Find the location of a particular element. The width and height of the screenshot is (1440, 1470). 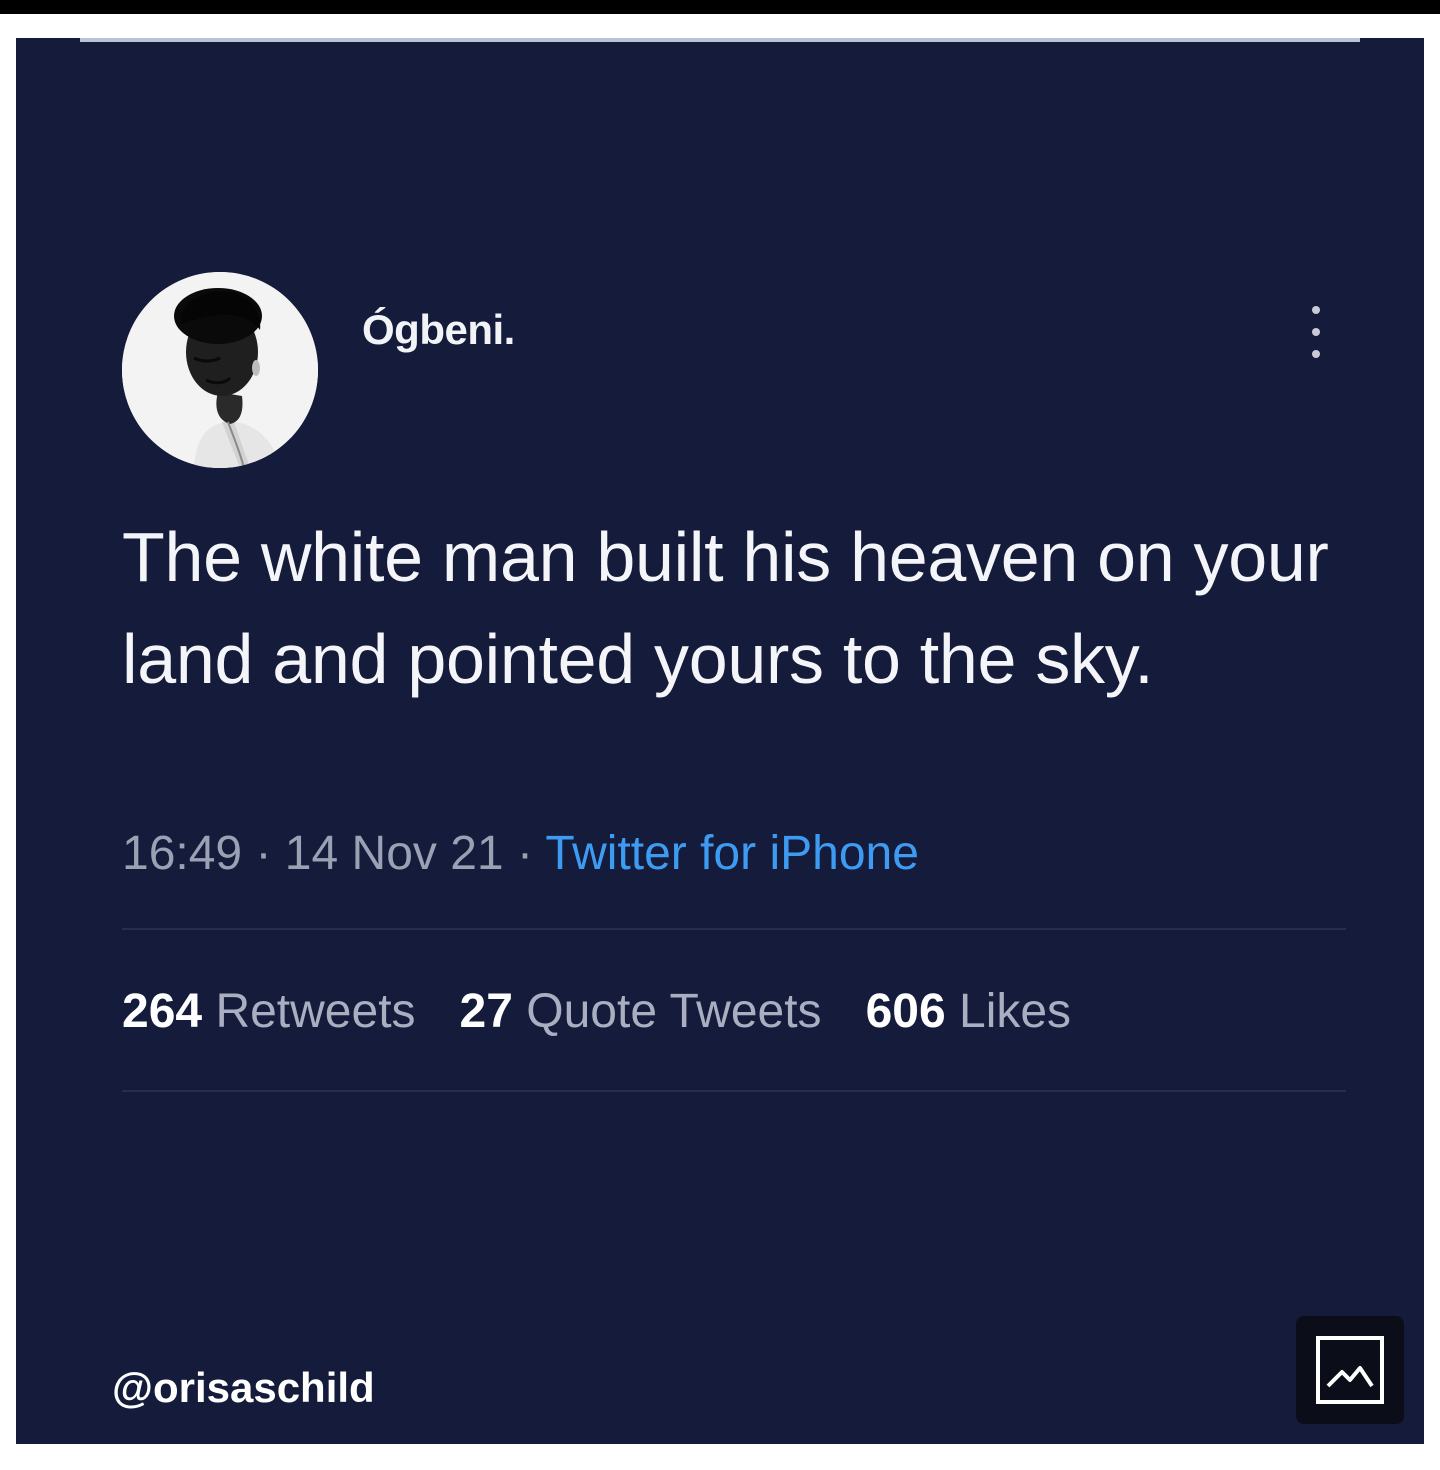

tweet-meta: 16:49 · 14 Nov 21 · Twitter for iPhone is located at coordinates (520, 853).